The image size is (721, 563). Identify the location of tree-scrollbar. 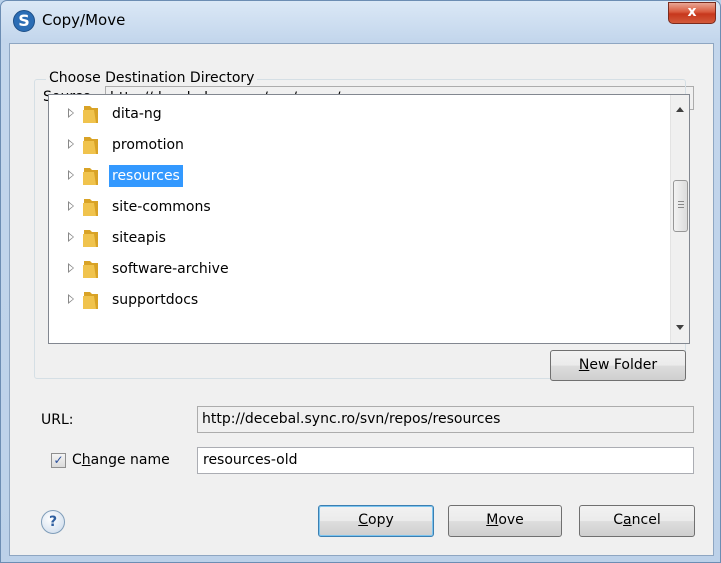
(679, 219).